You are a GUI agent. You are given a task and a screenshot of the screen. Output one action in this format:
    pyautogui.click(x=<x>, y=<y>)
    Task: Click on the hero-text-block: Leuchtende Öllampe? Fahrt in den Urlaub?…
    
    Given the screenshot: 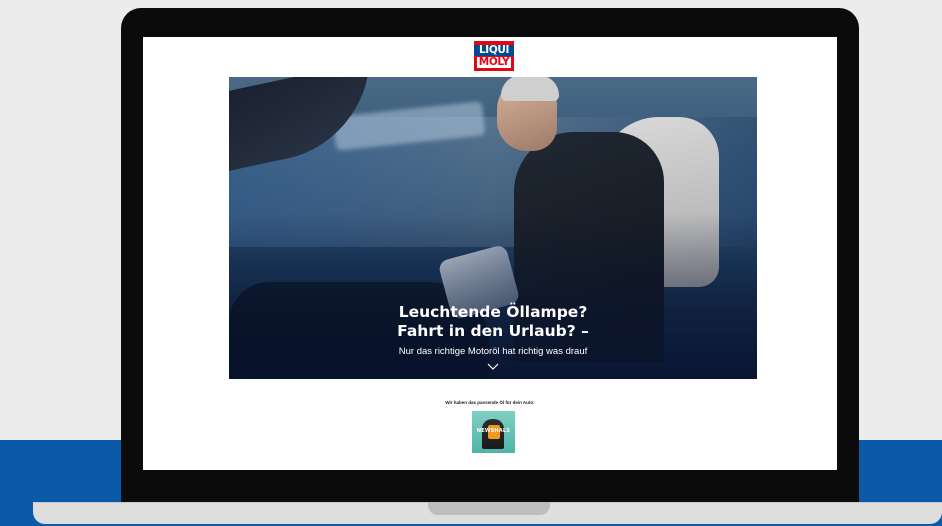 What is the action you would take?
    pyautogui.click(x=493, y=337)
    